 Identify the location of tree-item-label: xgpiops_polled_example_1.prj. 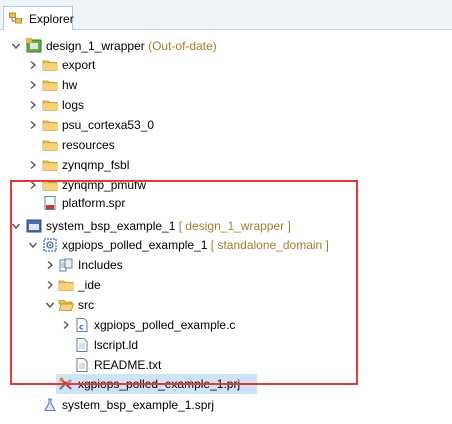
(159, 384).